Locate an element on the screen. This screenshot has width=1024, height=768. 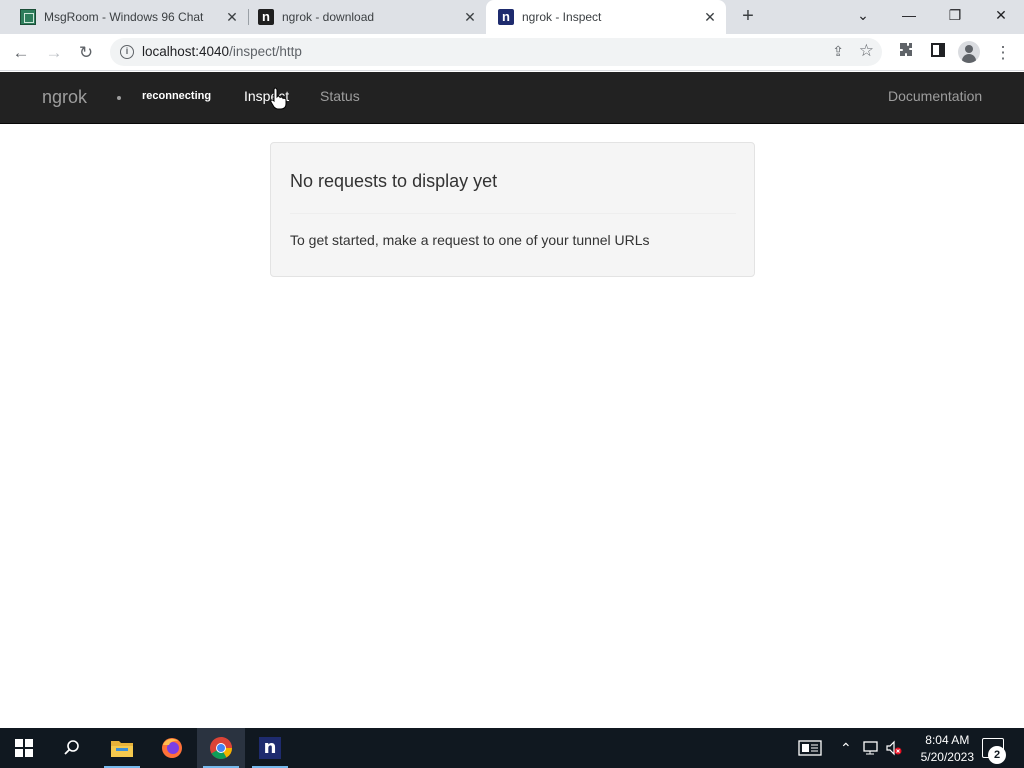
share-icon: ⇪ is located at coordinates (838, 51).